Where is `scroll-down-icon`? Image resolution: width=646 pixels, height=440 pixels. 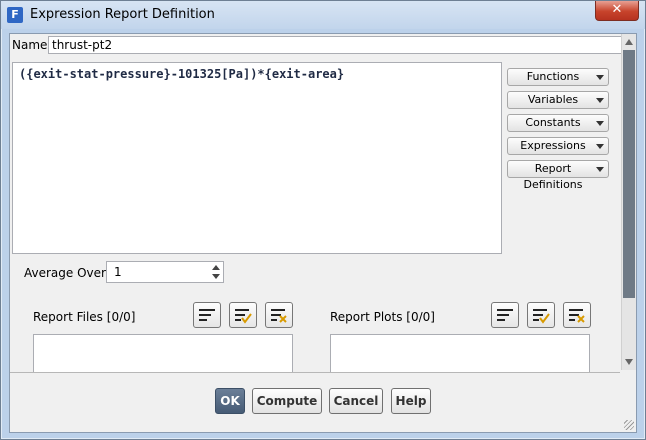 scroll-down-icon is located at coordinates (629, 362).